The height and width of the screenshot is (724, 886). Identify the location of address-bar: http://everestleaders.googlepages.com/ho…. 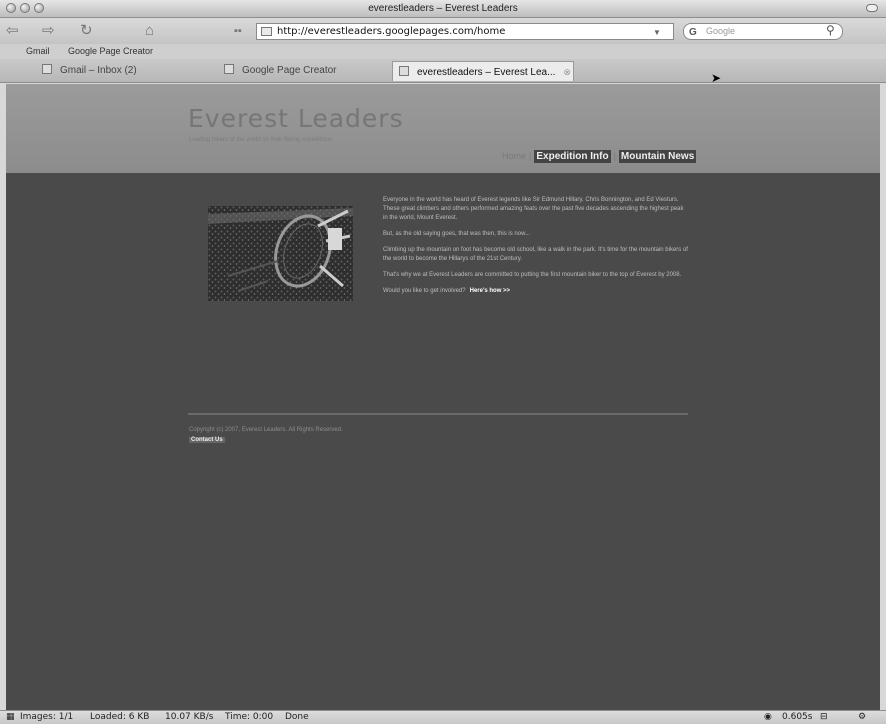
(465, 31).